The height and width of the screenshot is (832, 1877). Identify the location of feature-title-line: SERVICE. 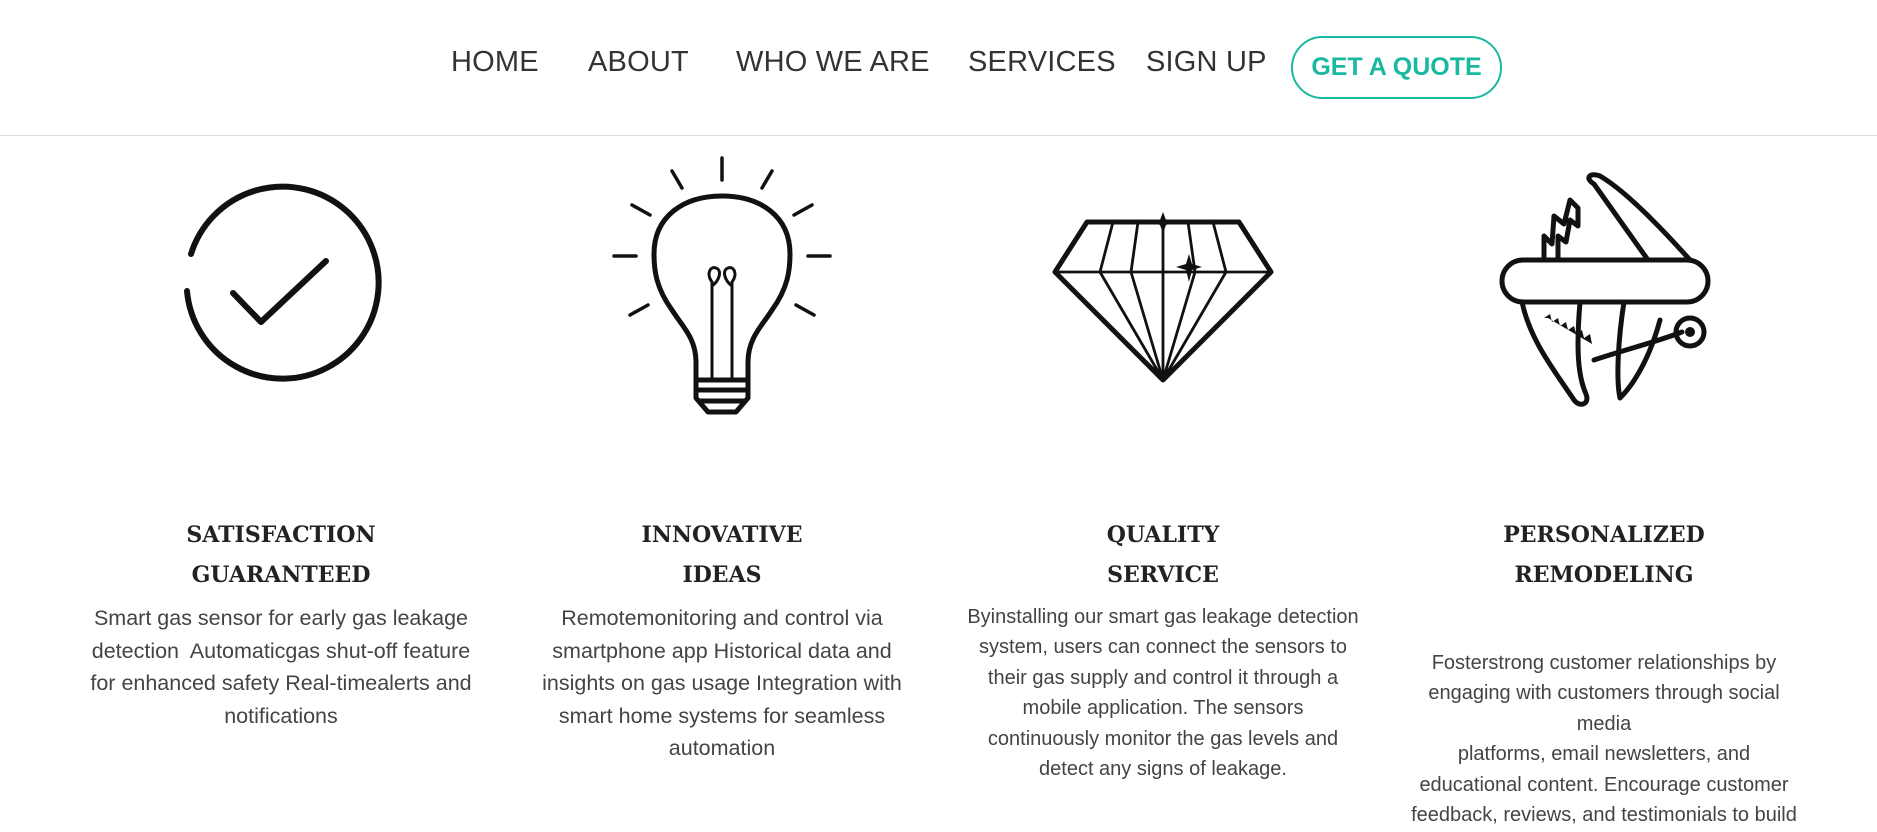
(1163, 575).